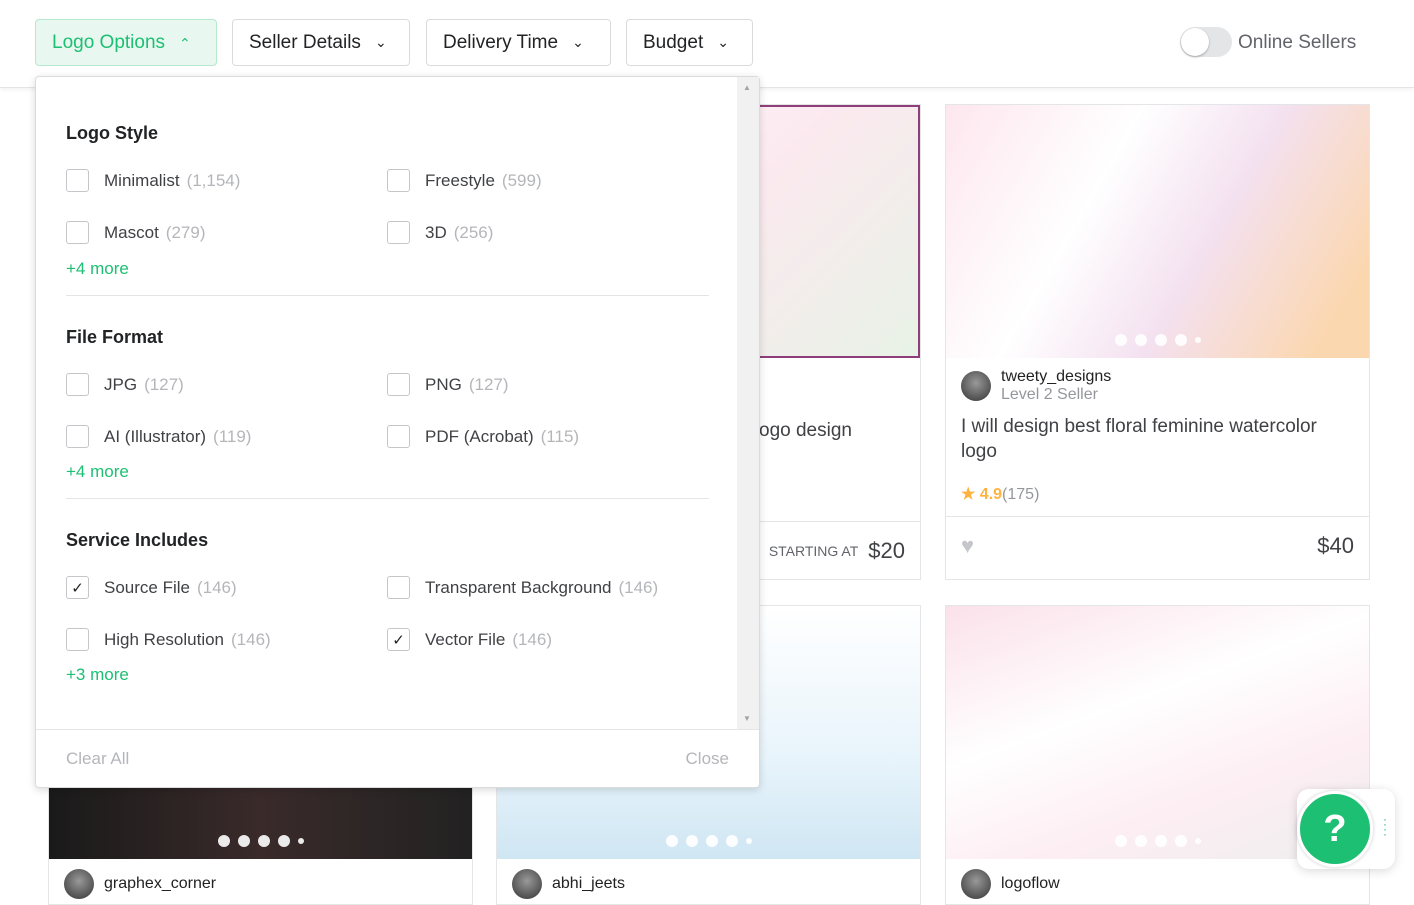 This screenshot has height=905, width=1414. What do you see at coordinates (748, 403) in the screenshot?
I see `scrollbar: ▲ ▼` at bounding box center [748, 403].